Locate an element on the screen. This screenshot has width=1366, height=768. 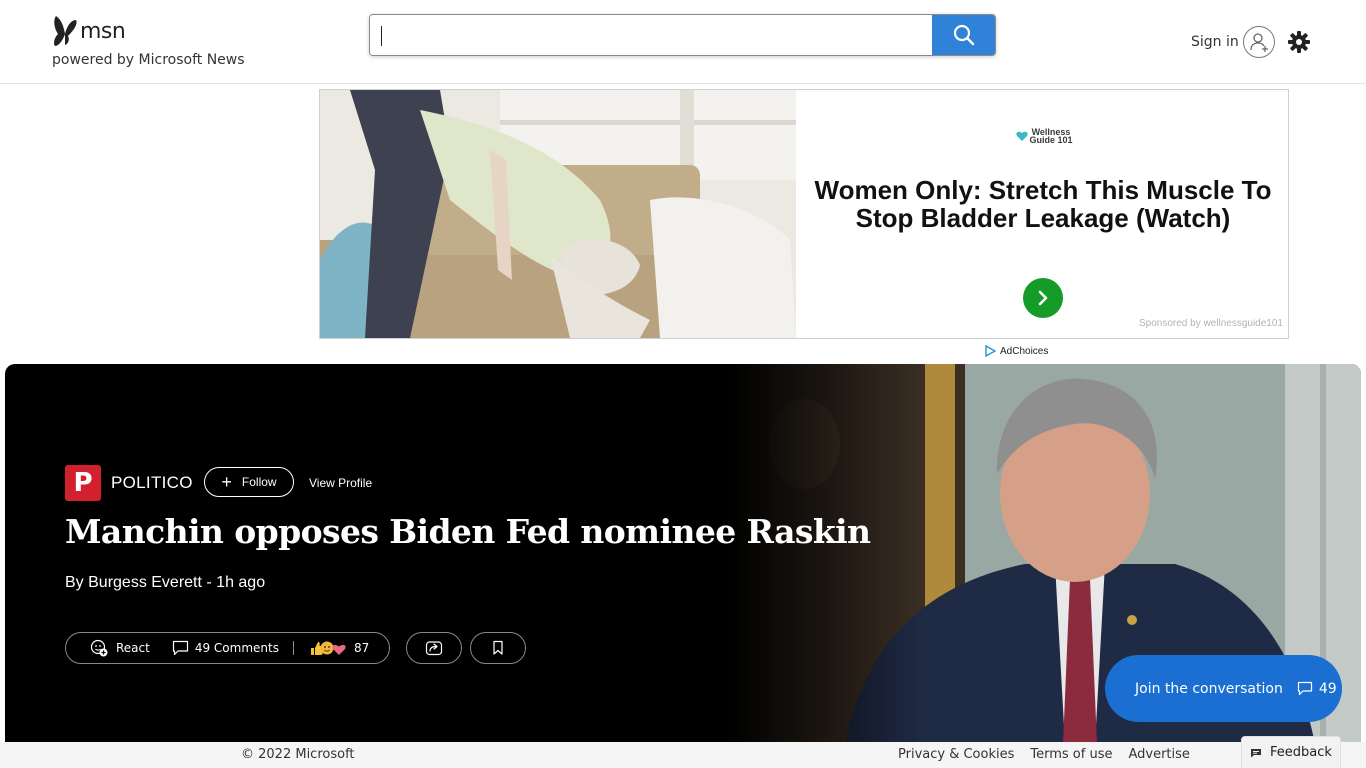
top-header: msn powered by Microsoft News Sign in is located at coordinates (683, 42).